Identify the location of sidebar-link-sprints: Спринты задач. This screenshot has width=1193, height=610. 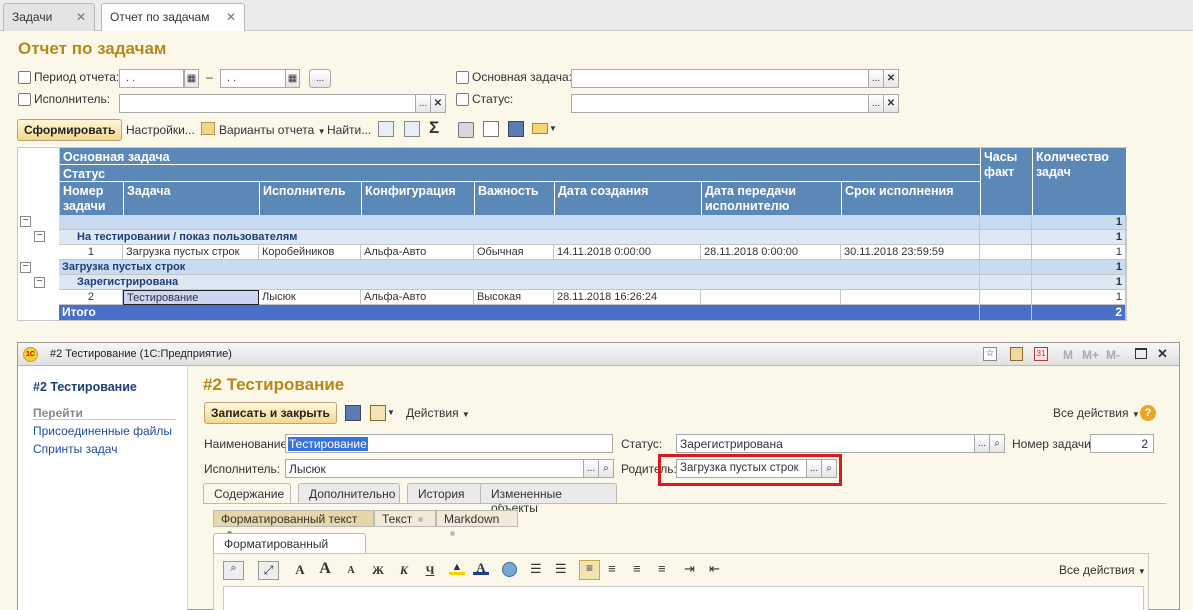
(75, 449).